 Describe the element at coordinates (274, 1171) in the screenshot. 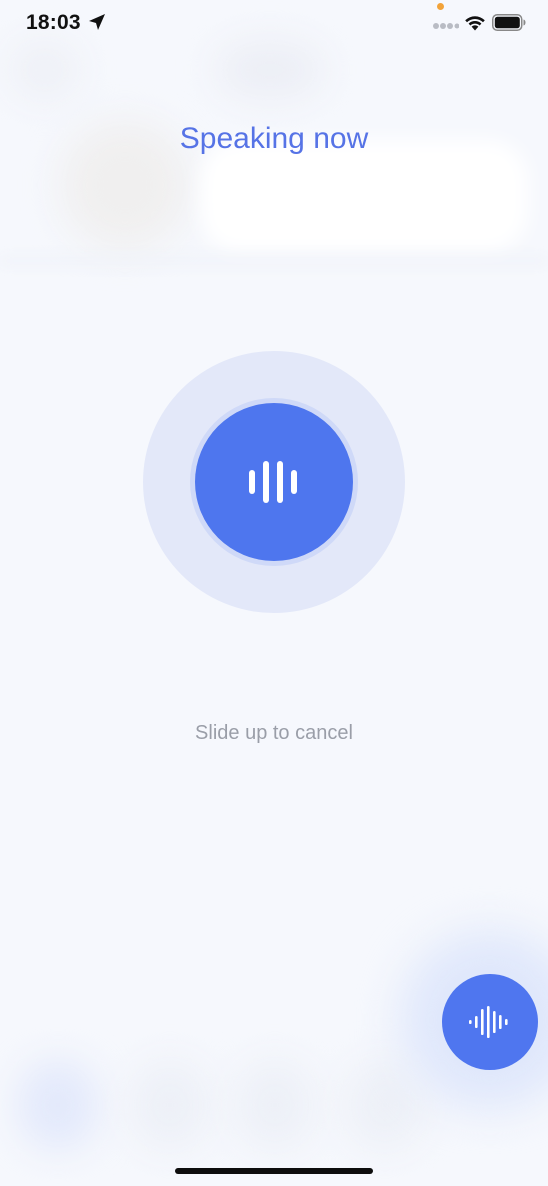

I see `home-indicator` at that location.